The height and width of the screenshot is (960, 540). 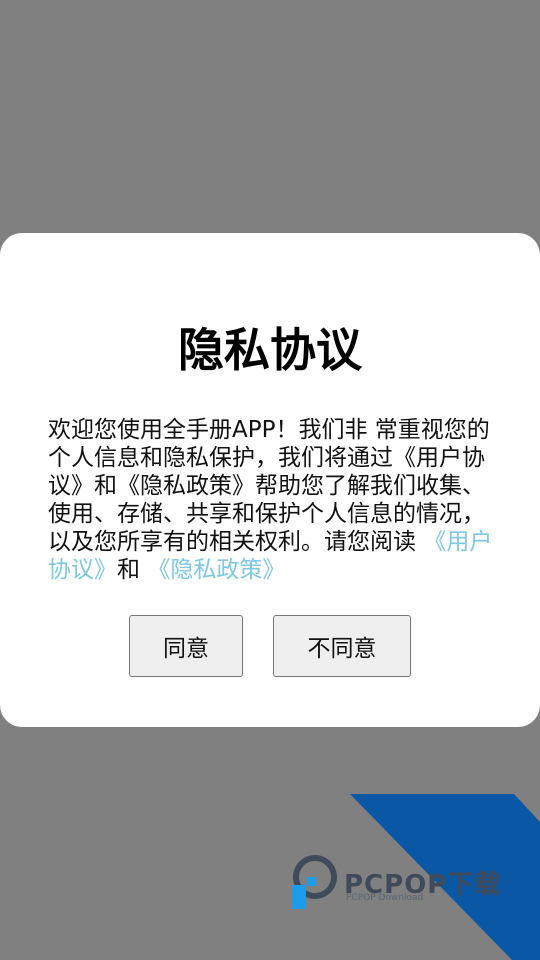 What do you see at coordinates (314, 882) in the screenshot?
I see `pcpop-logo-icon` at bounding box center [314, 882].